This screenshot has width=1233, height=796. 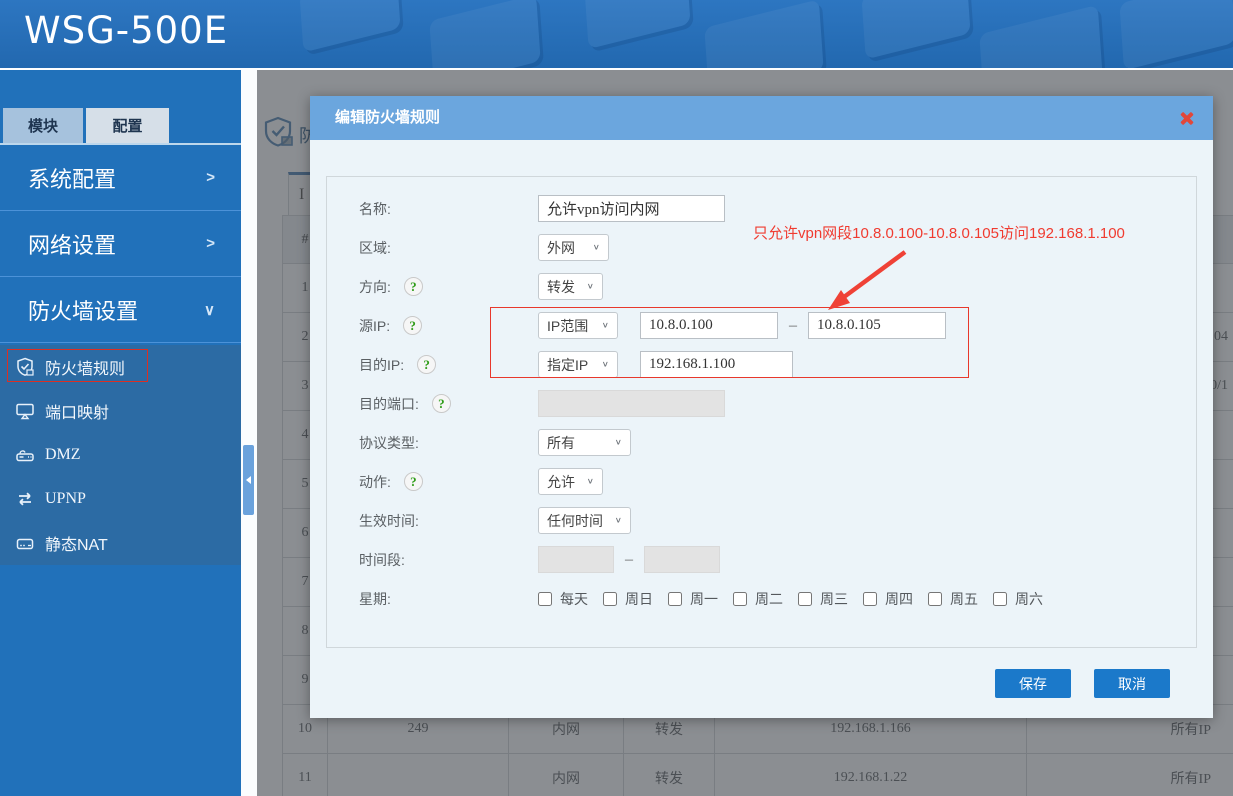 I want to click on src-mode-select: IP范围 ∨, so click(x=578, y=325).